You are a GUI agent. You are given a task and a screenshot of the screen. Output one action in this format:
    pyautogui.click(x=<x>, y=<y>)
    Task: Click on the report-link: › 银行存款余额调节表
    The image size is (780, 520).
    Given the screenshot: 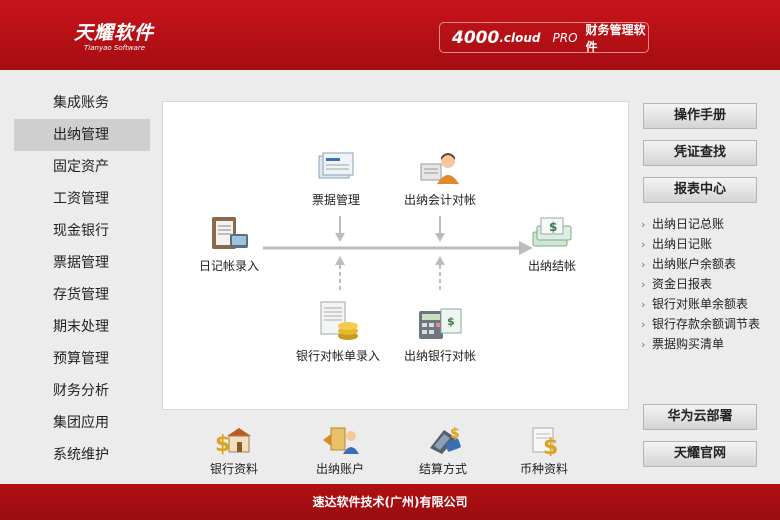 What is the action you would take?
    pyautogui.click(x=700, y=324)
    